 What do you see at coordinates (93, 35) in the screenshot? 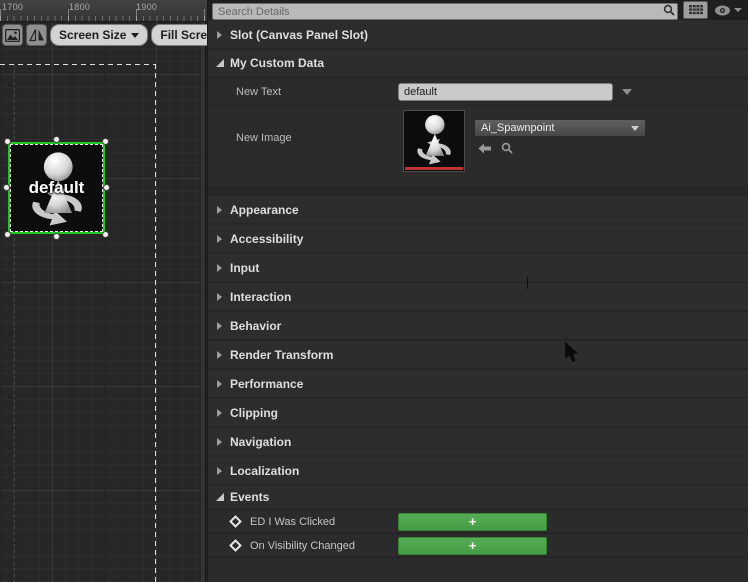
I see `screen-size-label: Screen Size` at bounding box center [93, 35].